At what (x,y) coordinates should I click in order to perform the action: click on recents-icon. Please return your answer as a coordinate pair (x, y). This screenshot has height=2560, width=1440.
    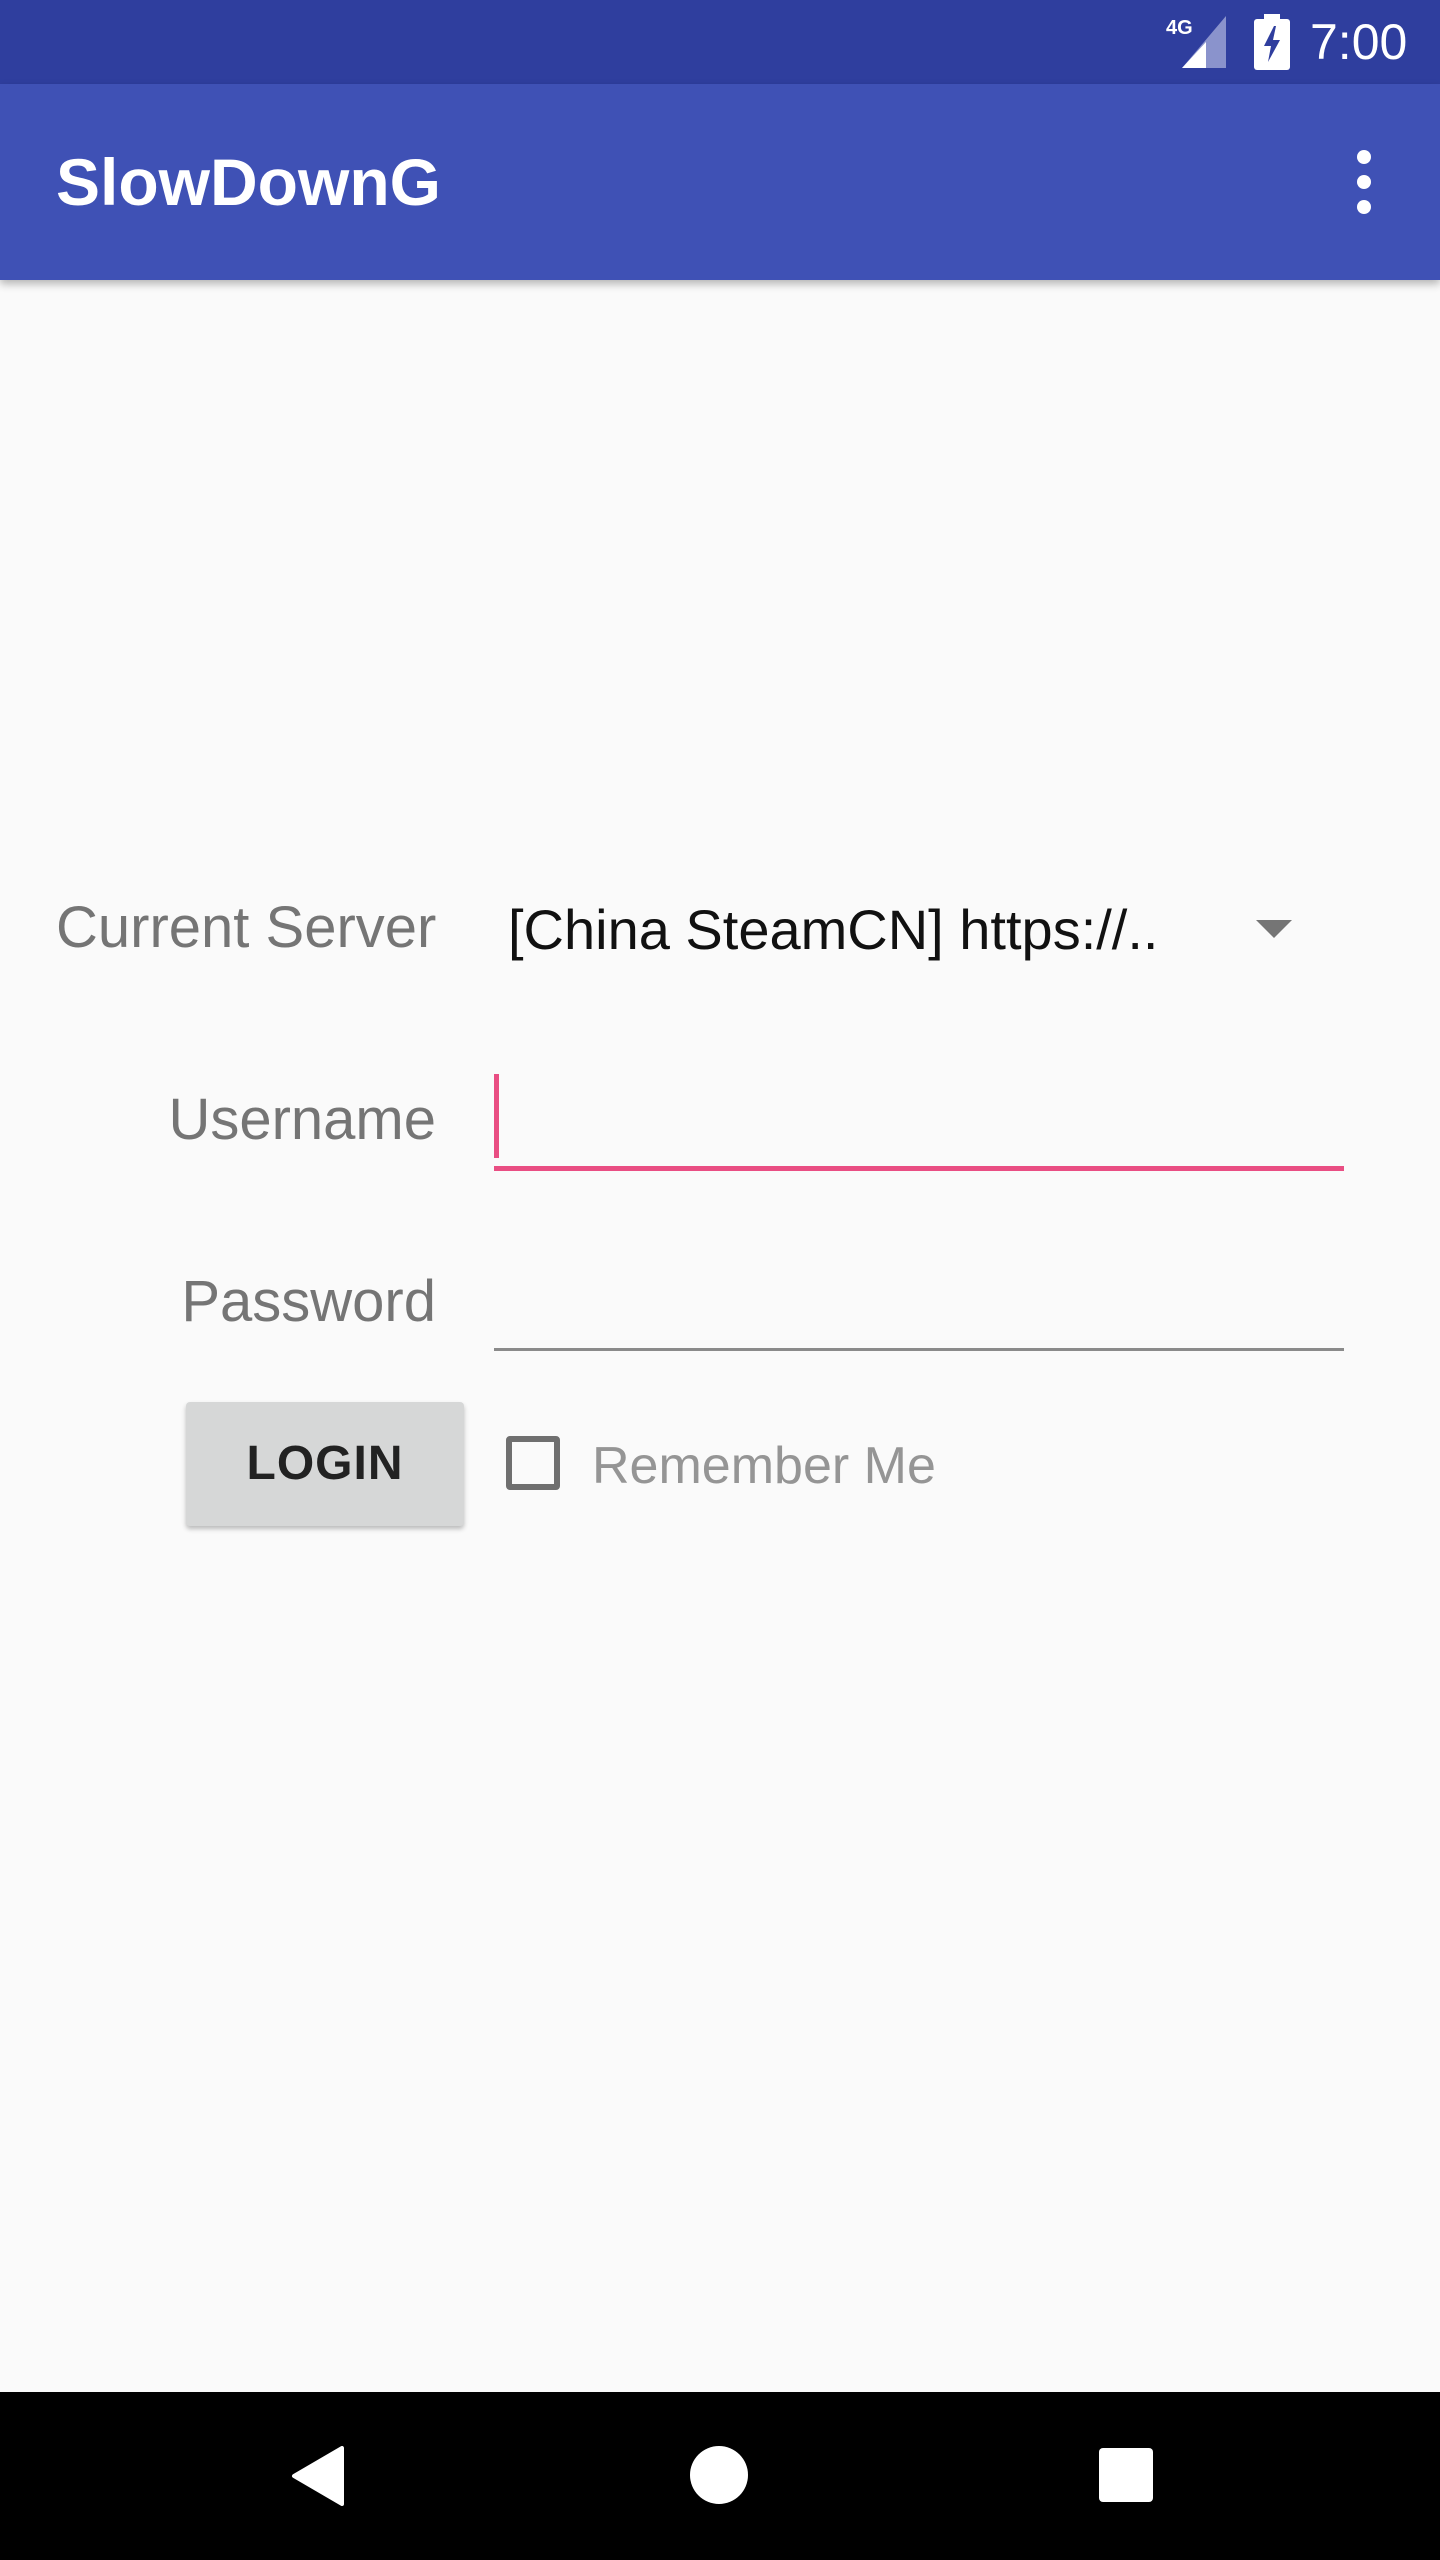
    Looking at the image, I should click on (1126, 2475).